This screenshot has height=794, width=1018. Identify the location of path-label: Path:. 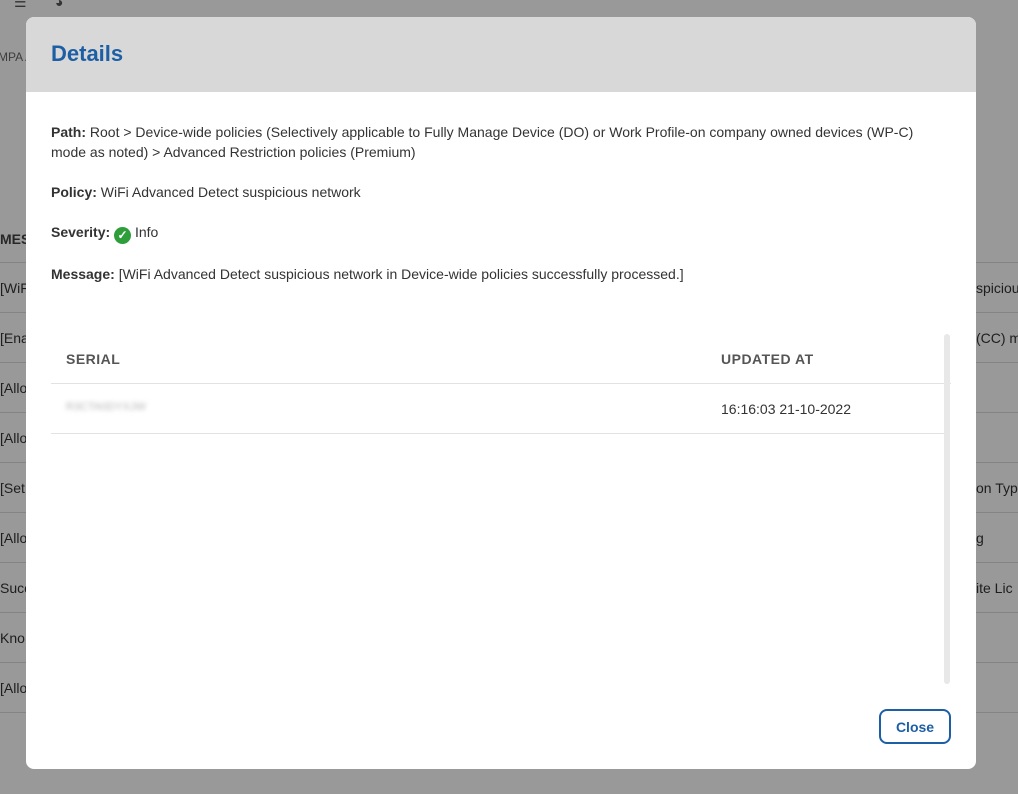
(68, 132).